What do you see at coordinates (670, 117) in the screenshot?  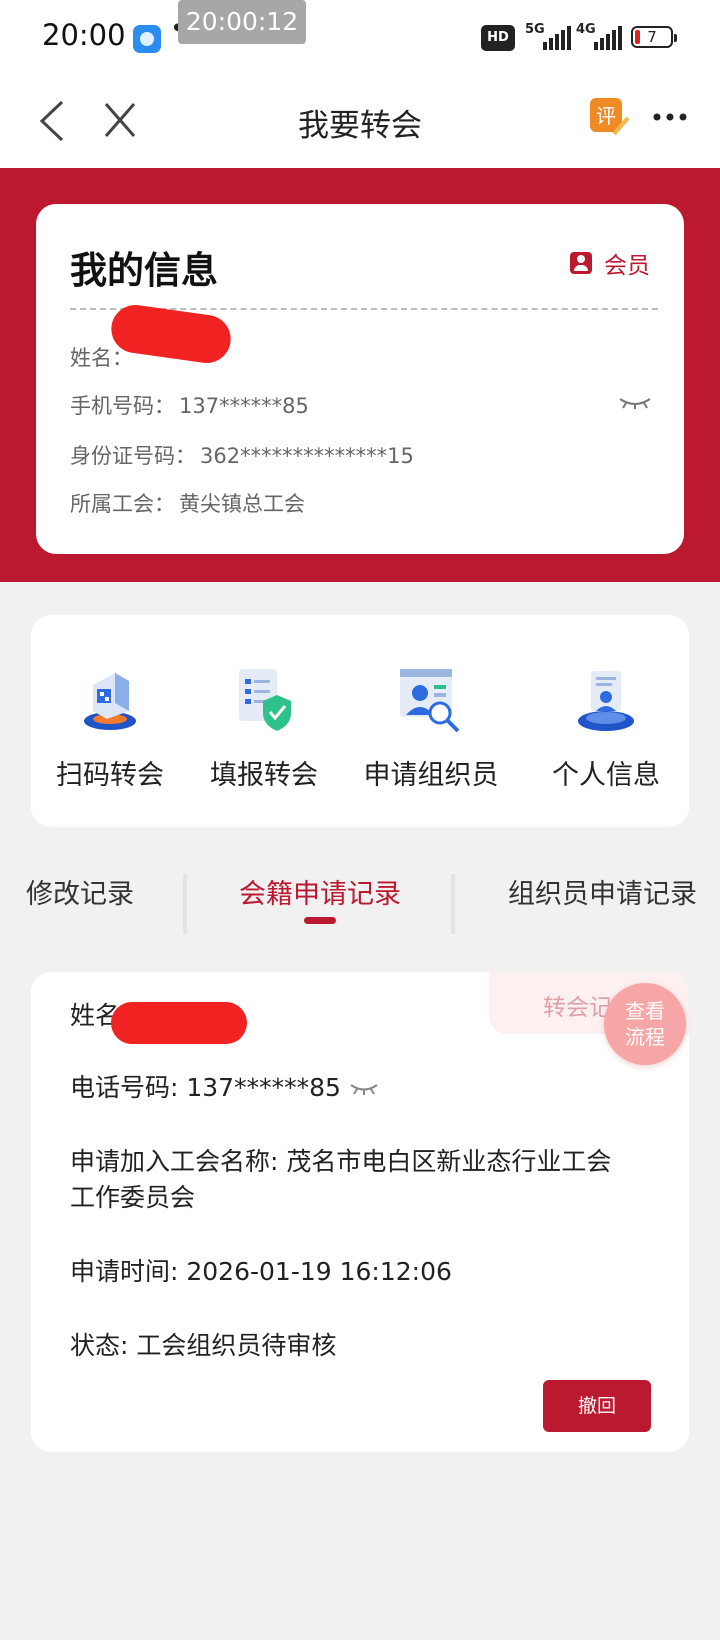 I see `more-icon` at bounding box center [670, 117].